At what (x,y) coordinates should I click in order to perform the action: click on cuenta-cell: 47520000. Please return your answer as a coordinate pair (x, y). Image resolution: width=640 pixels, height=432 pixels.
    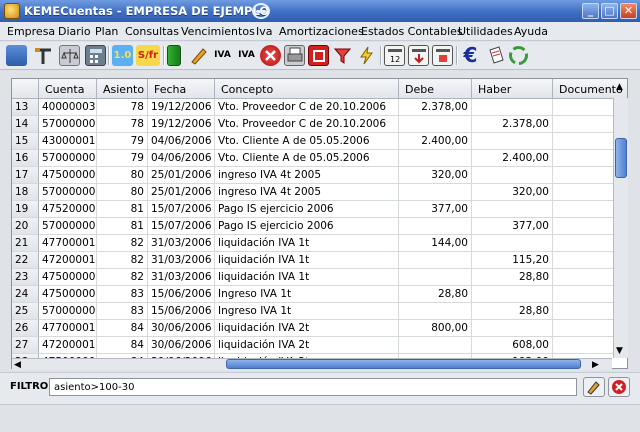
    Looking at the image, I should click on (68, 209).